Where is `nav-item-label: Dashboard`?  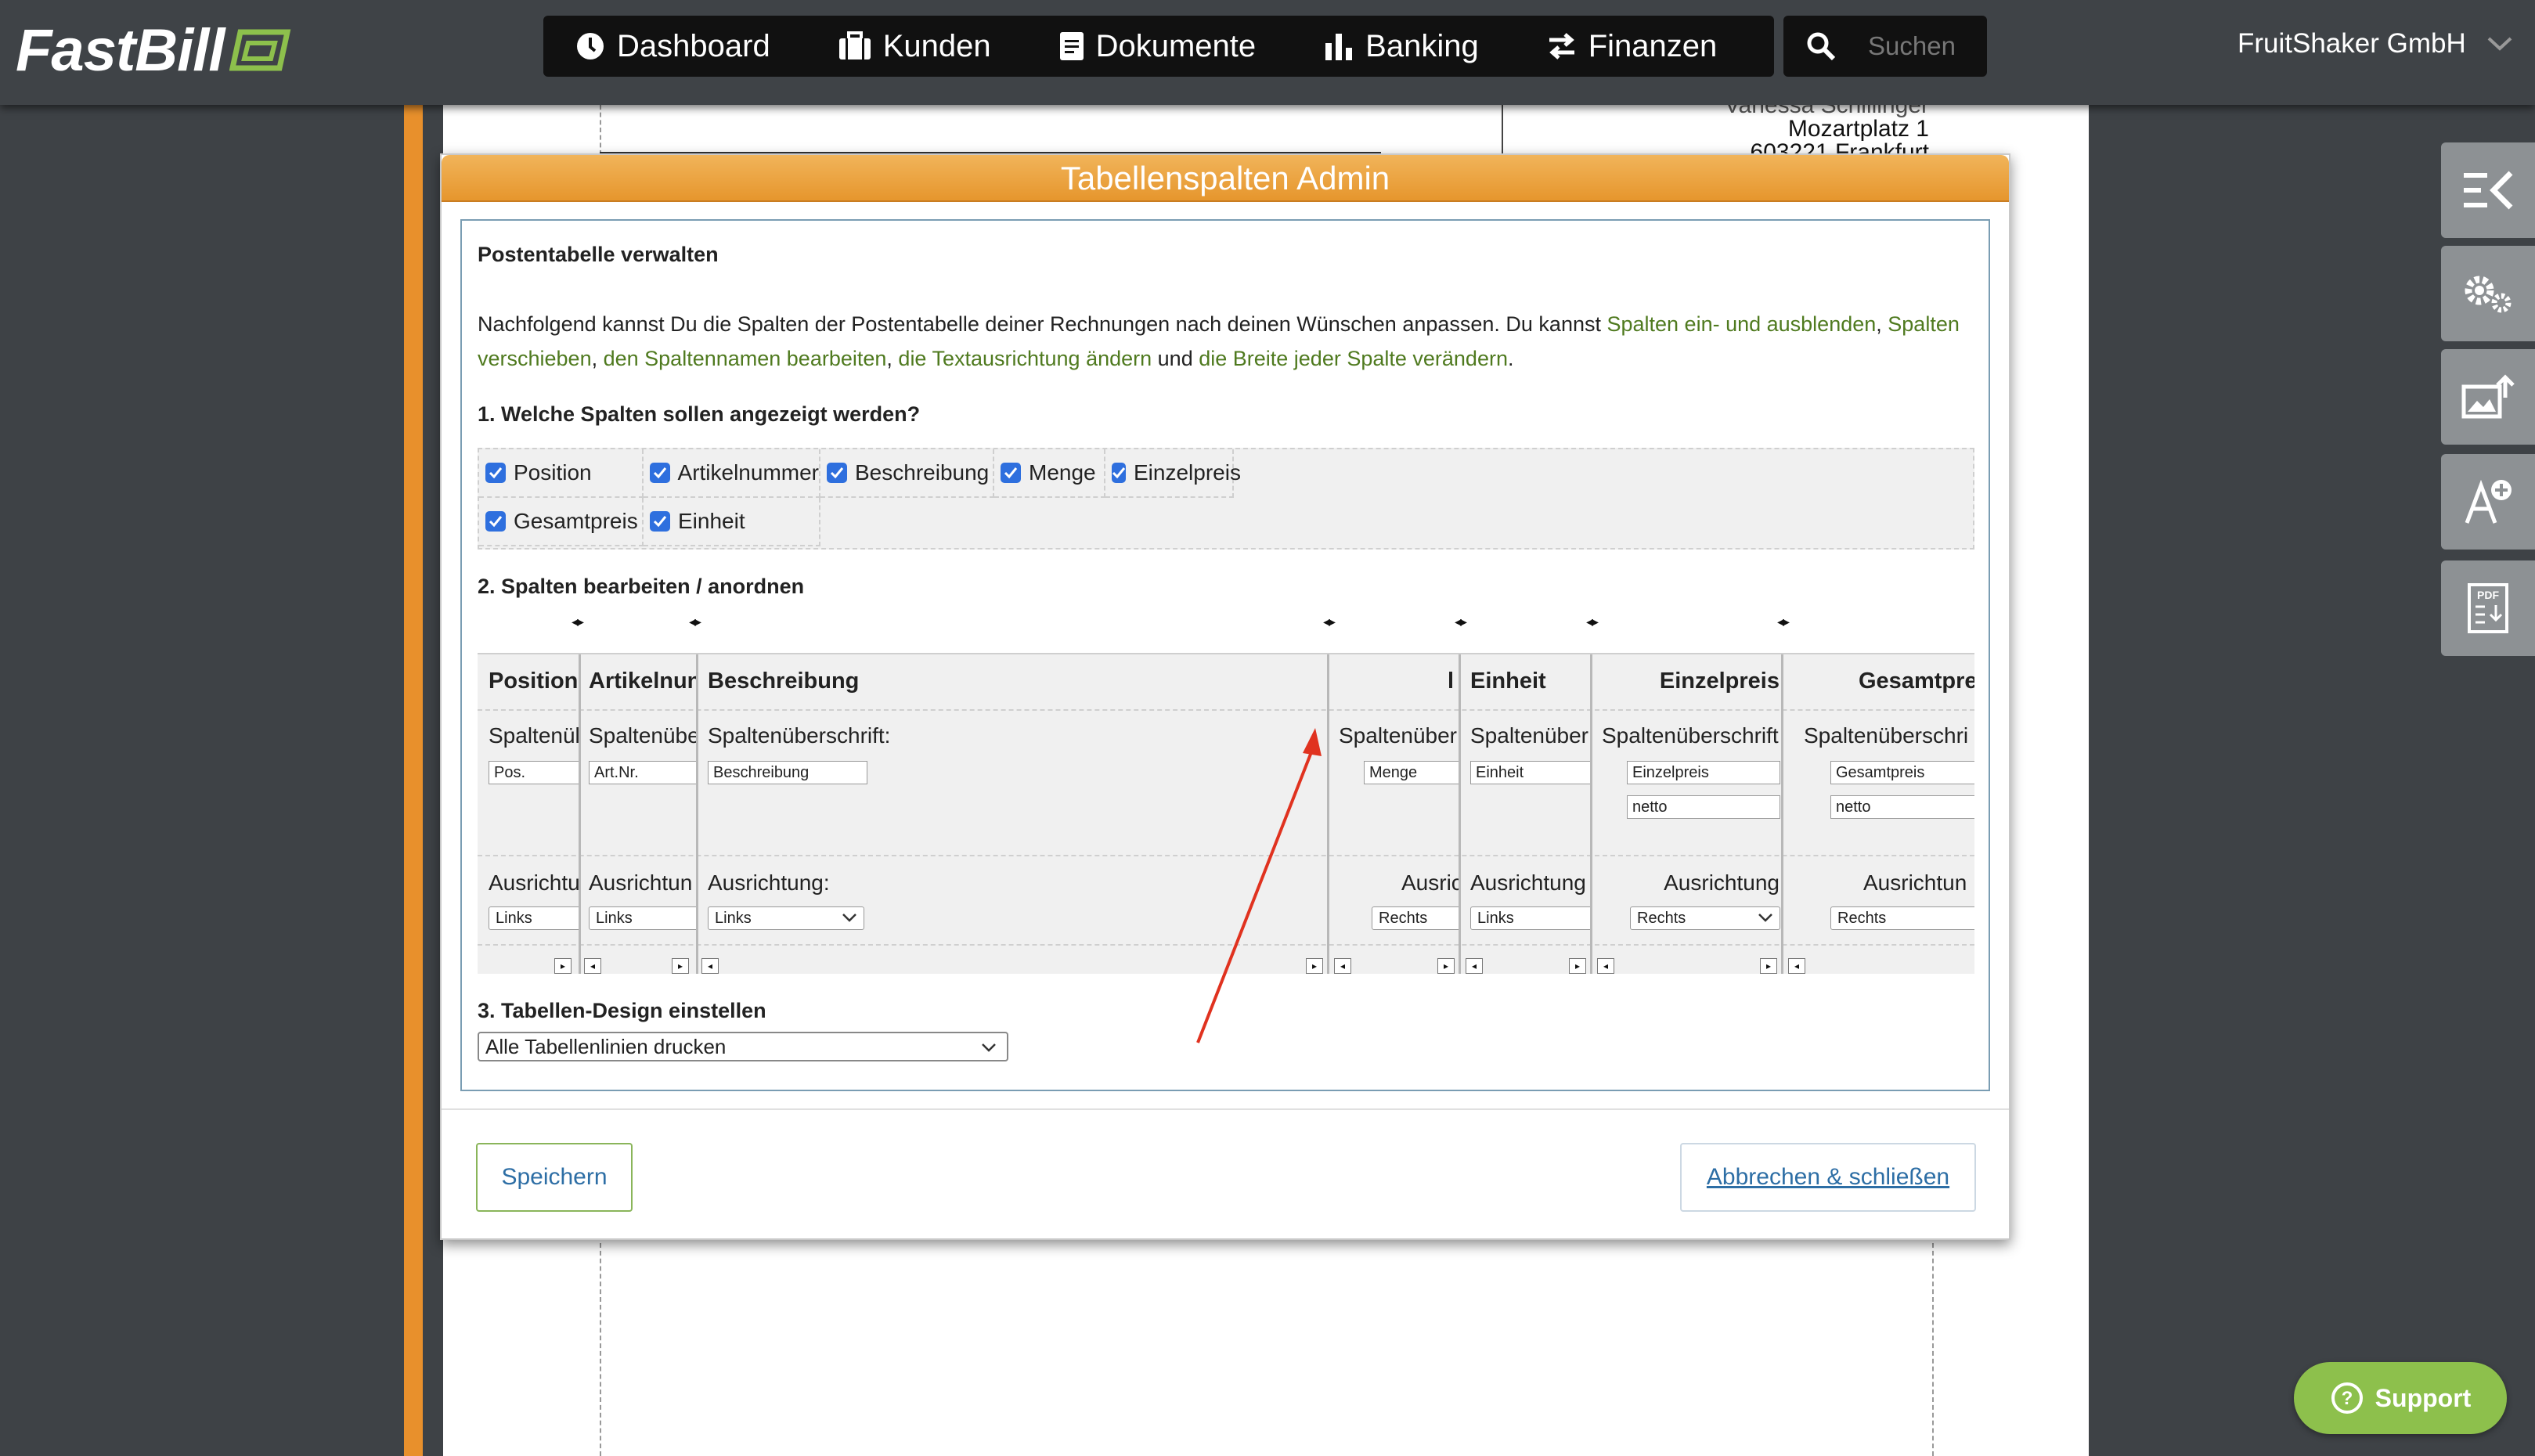
nav-item-label: Dashboard is located at coordinates (694, 45).